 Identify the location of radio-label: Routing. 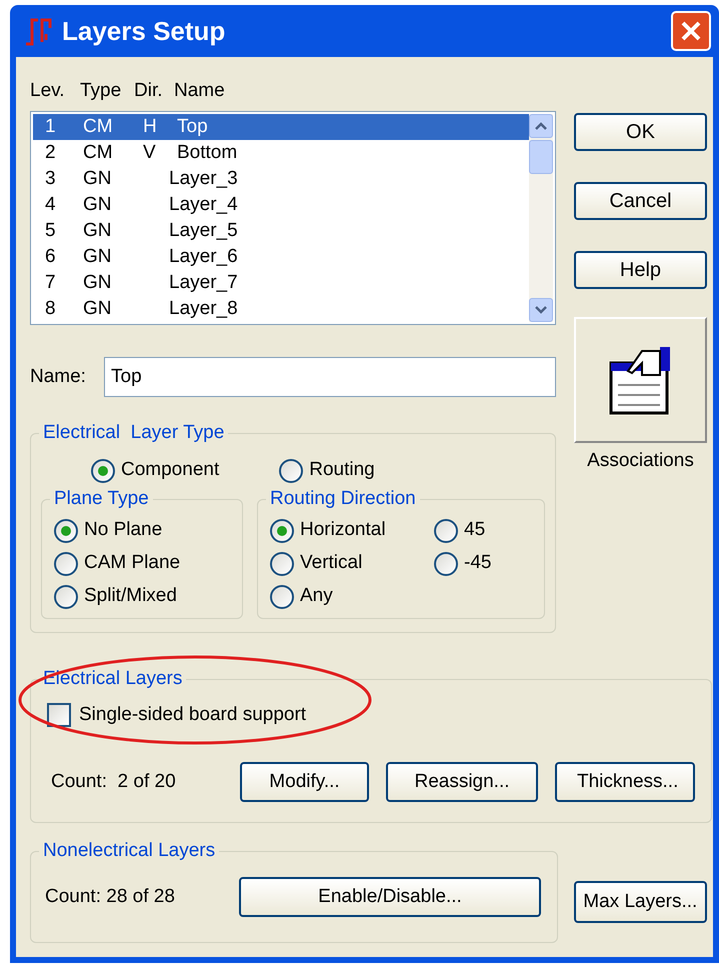
(342, 470).